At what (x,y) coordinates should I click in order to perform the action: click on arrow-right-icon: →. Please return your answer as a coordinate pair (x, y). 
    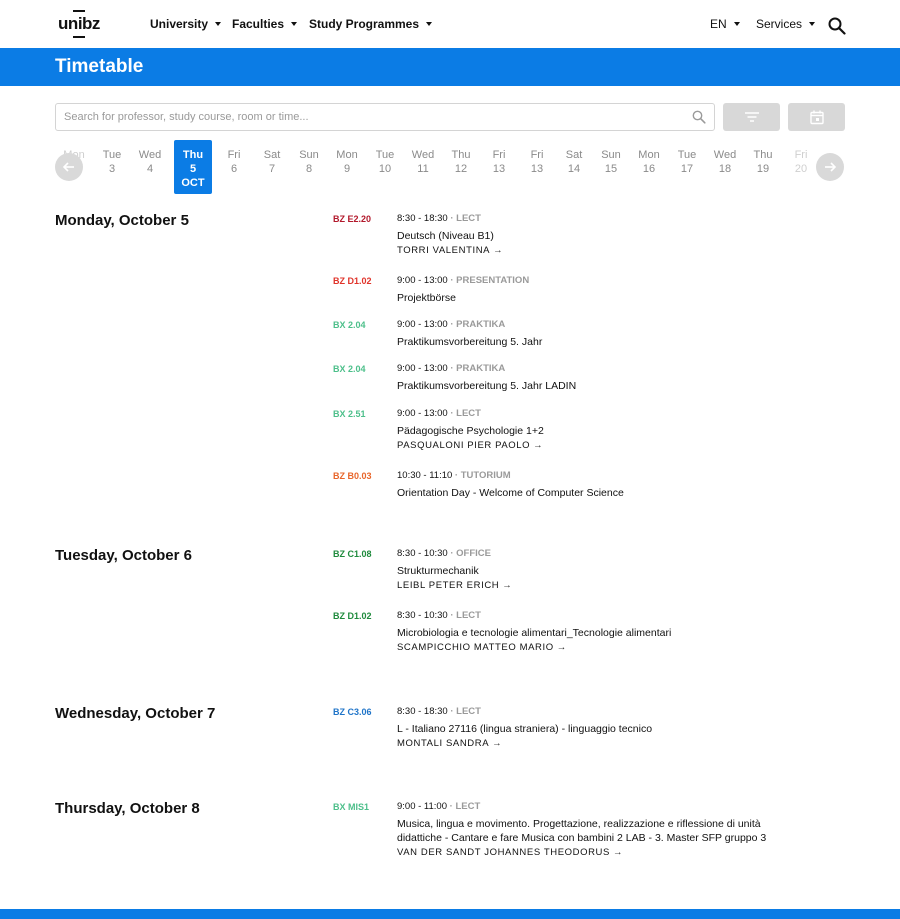
    Looking at the image, I should click on (497, 743).